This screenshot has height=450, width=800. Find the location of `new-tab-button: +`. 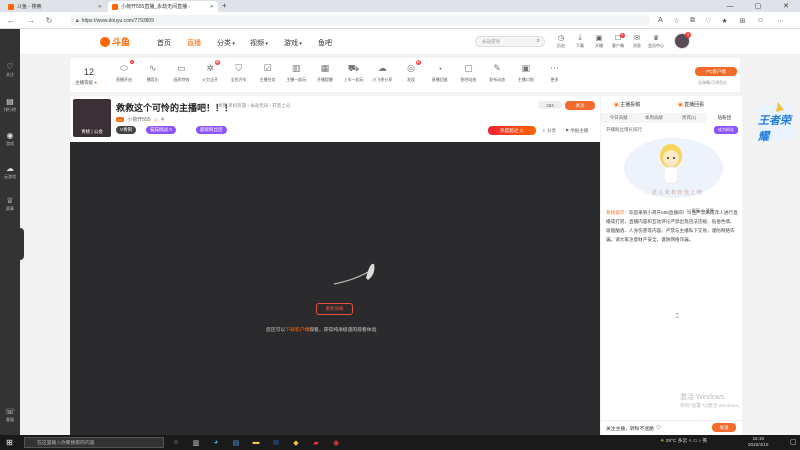

new-tab-button: + is located at coordinates (224, 5).